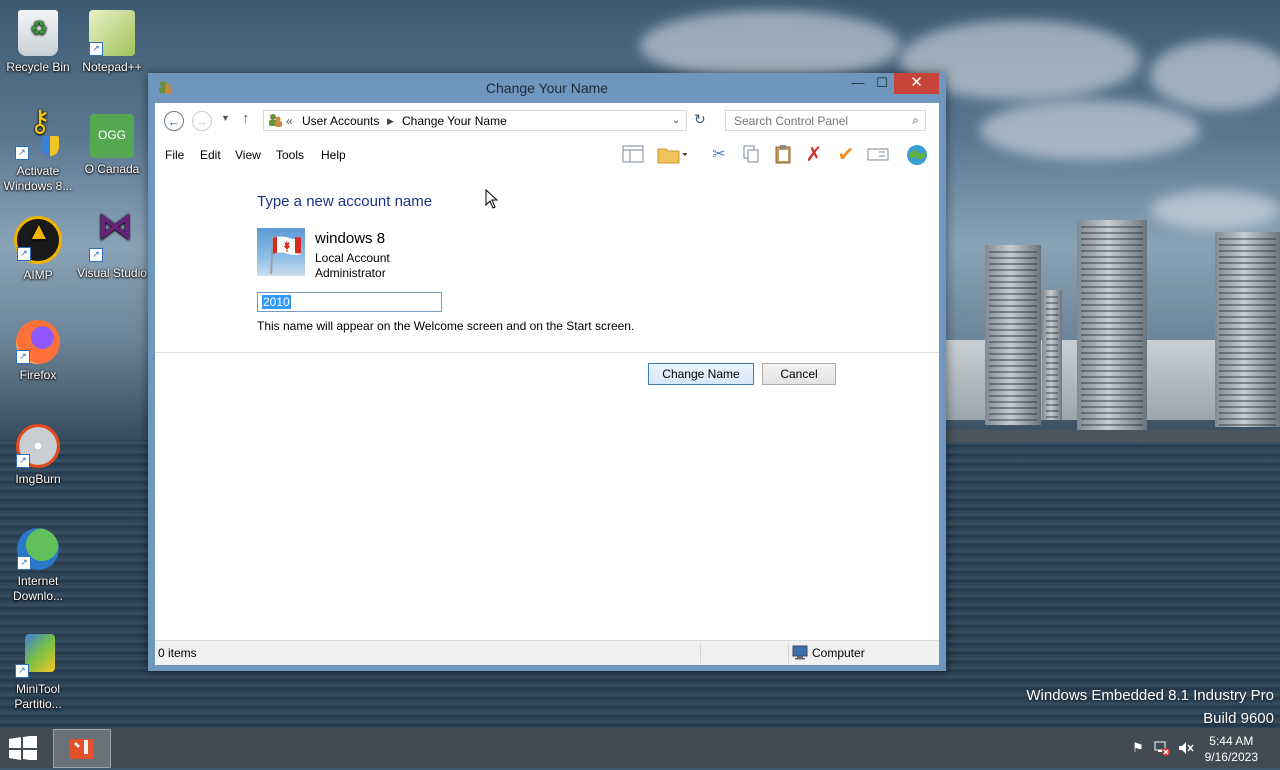 The width and height of the screenshot is (1280, 770). Describe the element at coordinates (112, 244) in the screenshot. I see `desktop-icon-visual-studio: ⋈ ↗ Visual Studio` at that location.